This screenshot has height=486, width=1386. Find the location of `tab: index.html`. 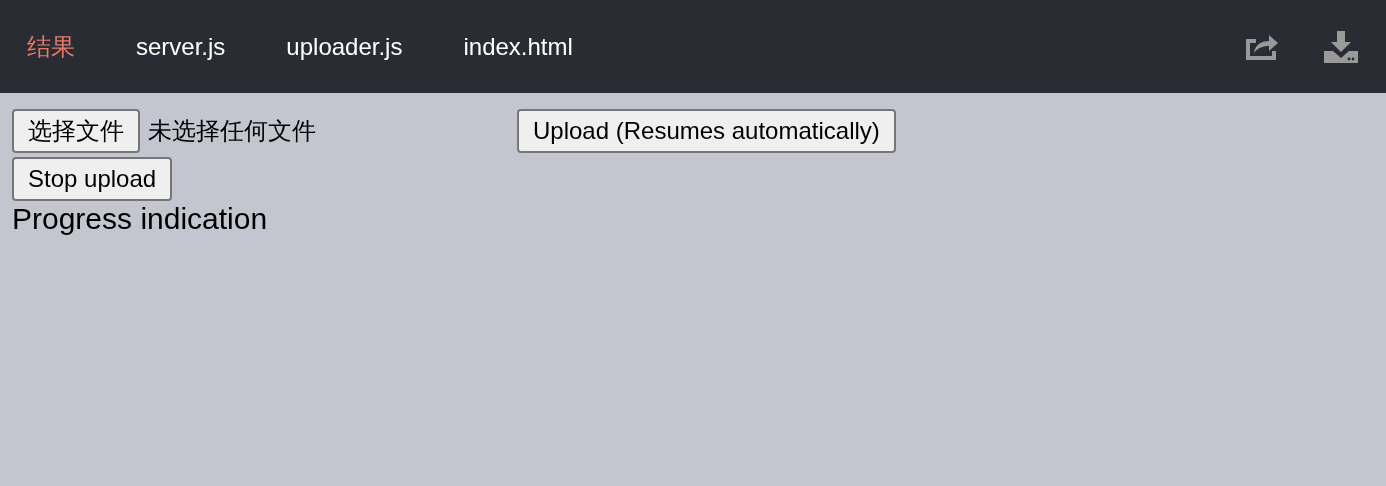

tab: index.html is located at coordinates (518, 46).